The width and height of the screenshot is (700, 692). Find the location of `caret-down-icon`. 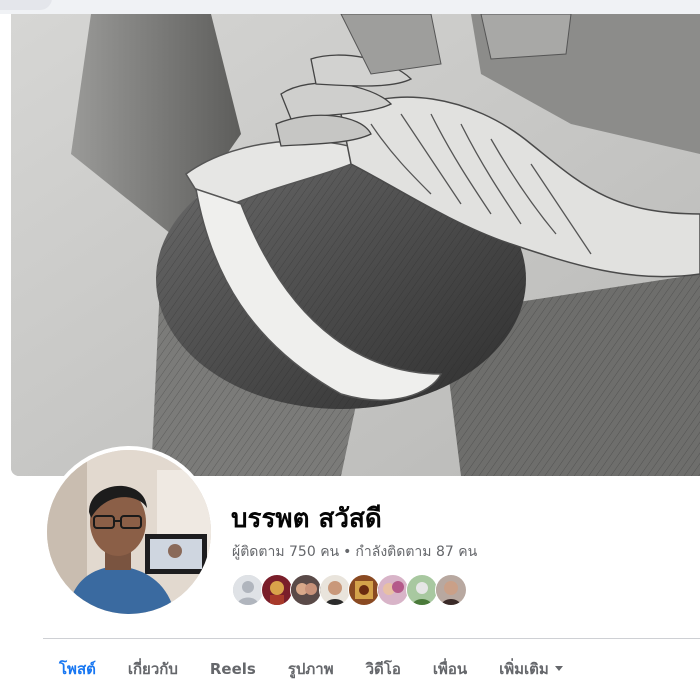

caret-down-icon is located at coordinates (558, 668).